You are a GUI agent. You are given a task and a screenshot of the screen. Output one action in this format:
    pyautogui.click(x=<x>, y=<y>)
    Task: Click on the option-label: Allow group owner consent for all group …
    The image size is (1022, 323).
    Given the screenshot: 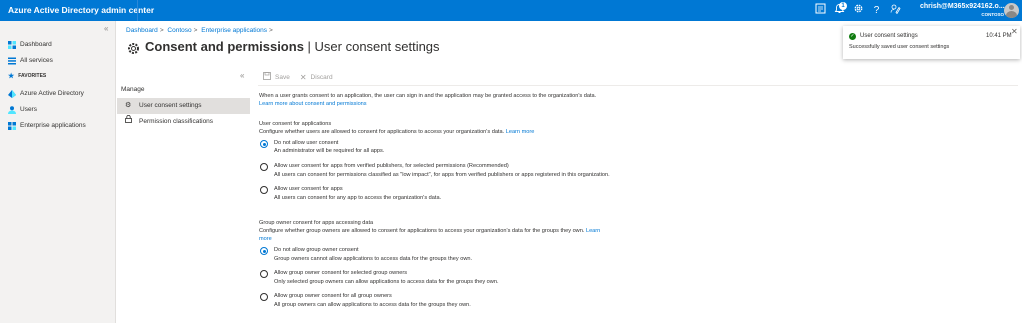 What is the action you would take?
    pyautogui.click(x=333, y=297)
    